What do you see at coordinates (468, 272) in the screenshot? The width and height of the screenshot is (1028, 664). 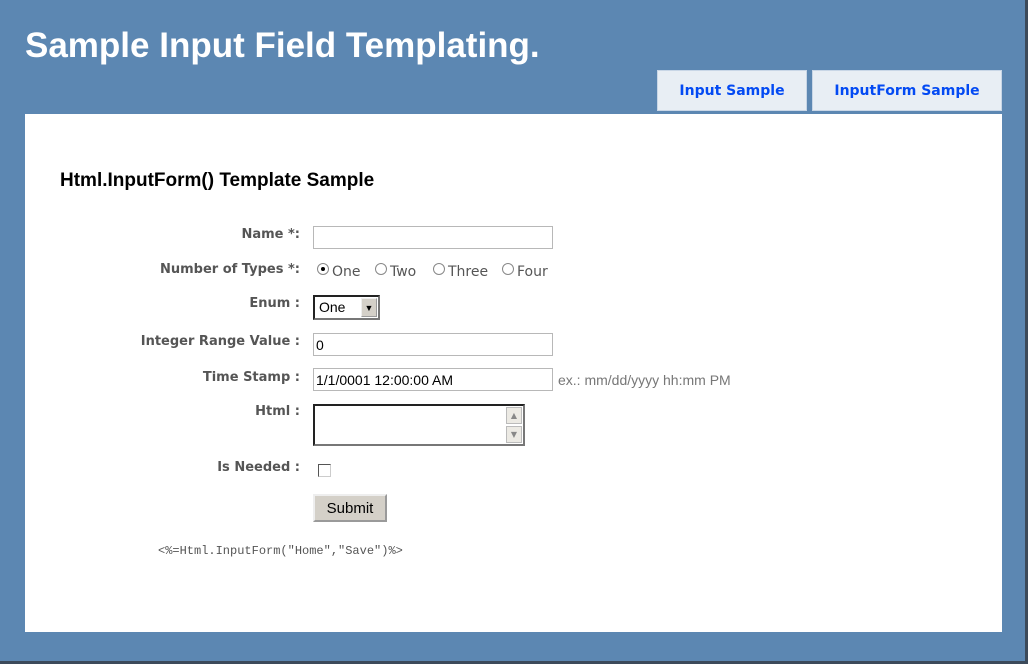 I see `radio-label: Three` at bounding box center [468, 272].